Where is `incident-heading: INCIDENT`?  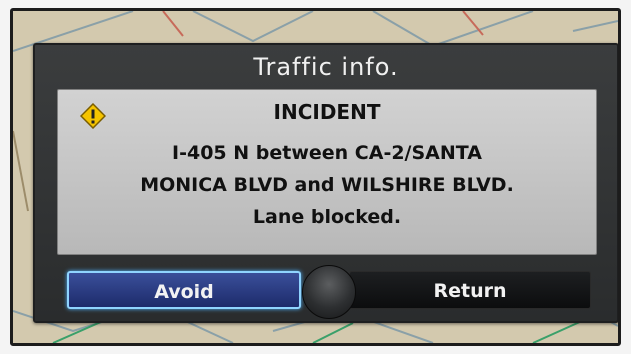
incident-heading: INCIDENT is located at coordinates (327, 112).